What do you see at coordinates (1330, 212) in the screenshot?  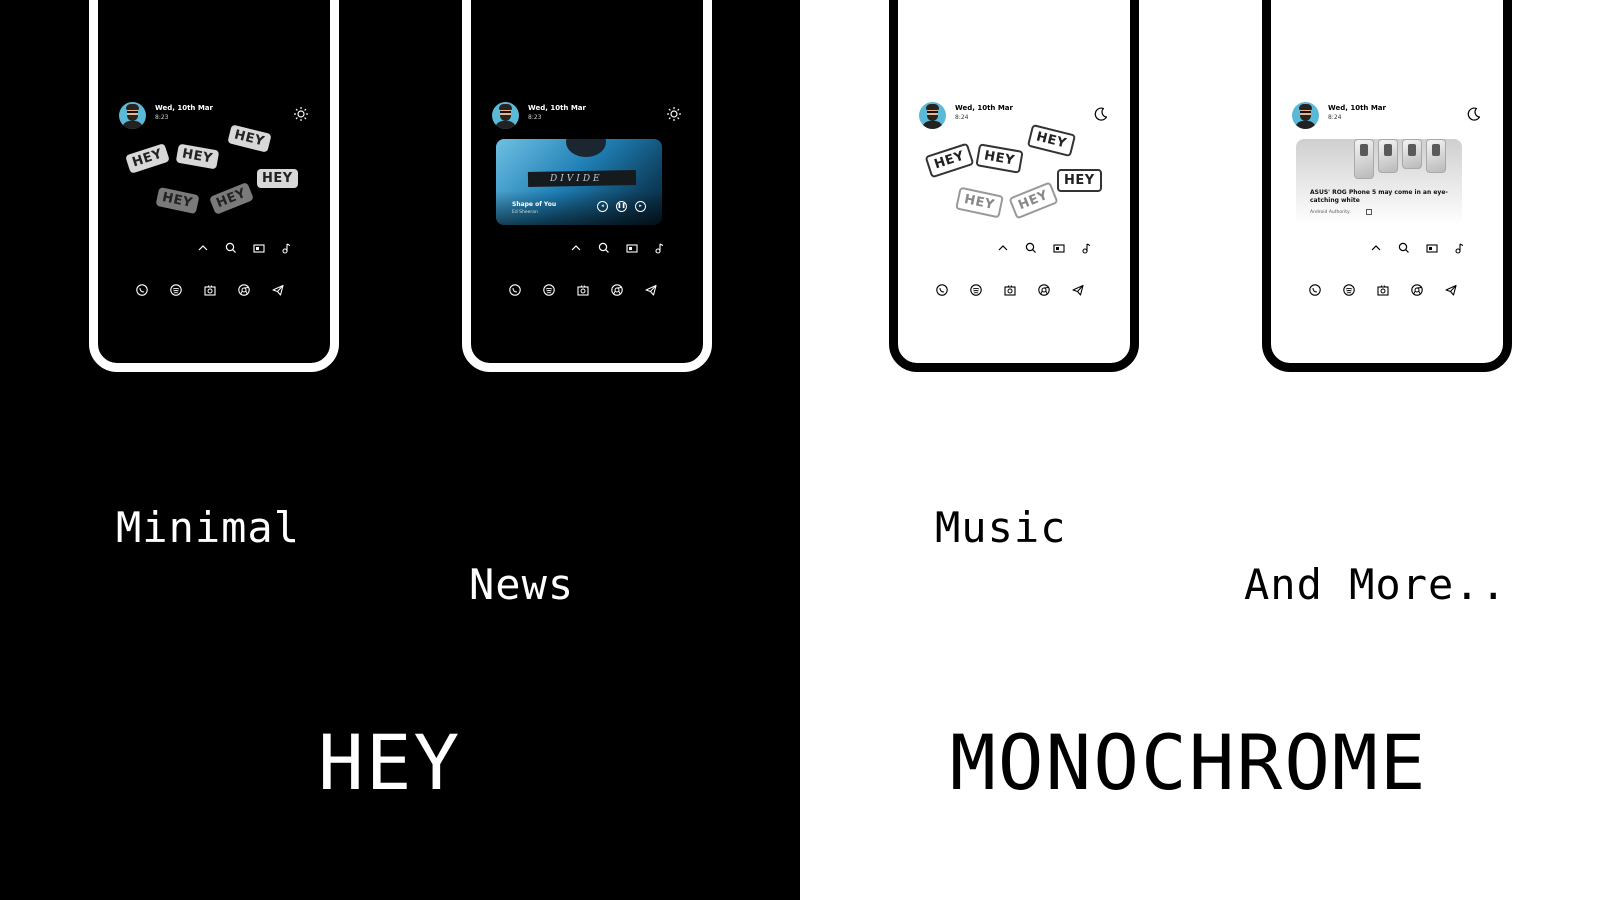 I see `news-source: Android Authority` at bounding box center [1330, 212].